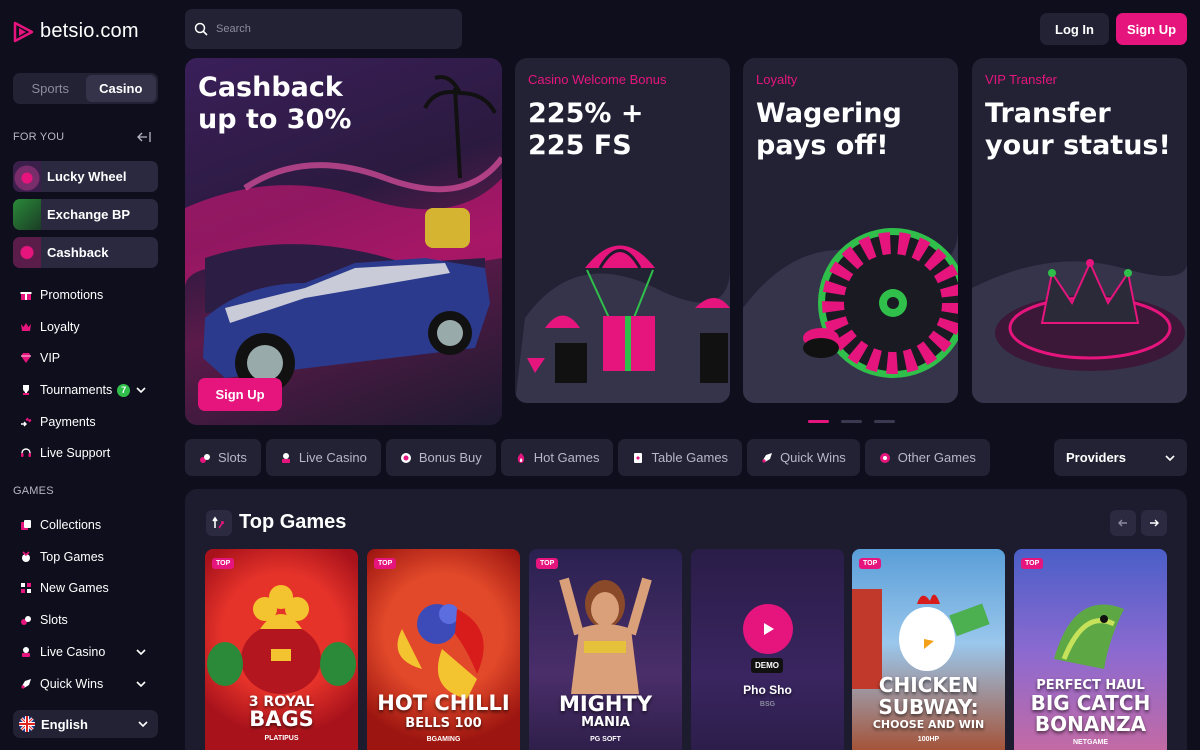 This screenshot has width=1200, height=750. What do you see at coordinates (65, 453) in the screenshot?
I see `sidebar-item-live-support: Live Support` at bounding box center [65, 453].